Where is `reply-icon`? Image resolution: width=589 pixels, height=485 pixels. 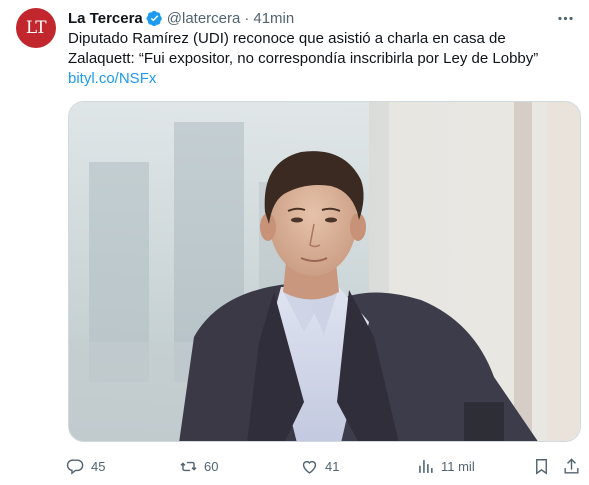
reply-icon is located at coordinates (75, 466).